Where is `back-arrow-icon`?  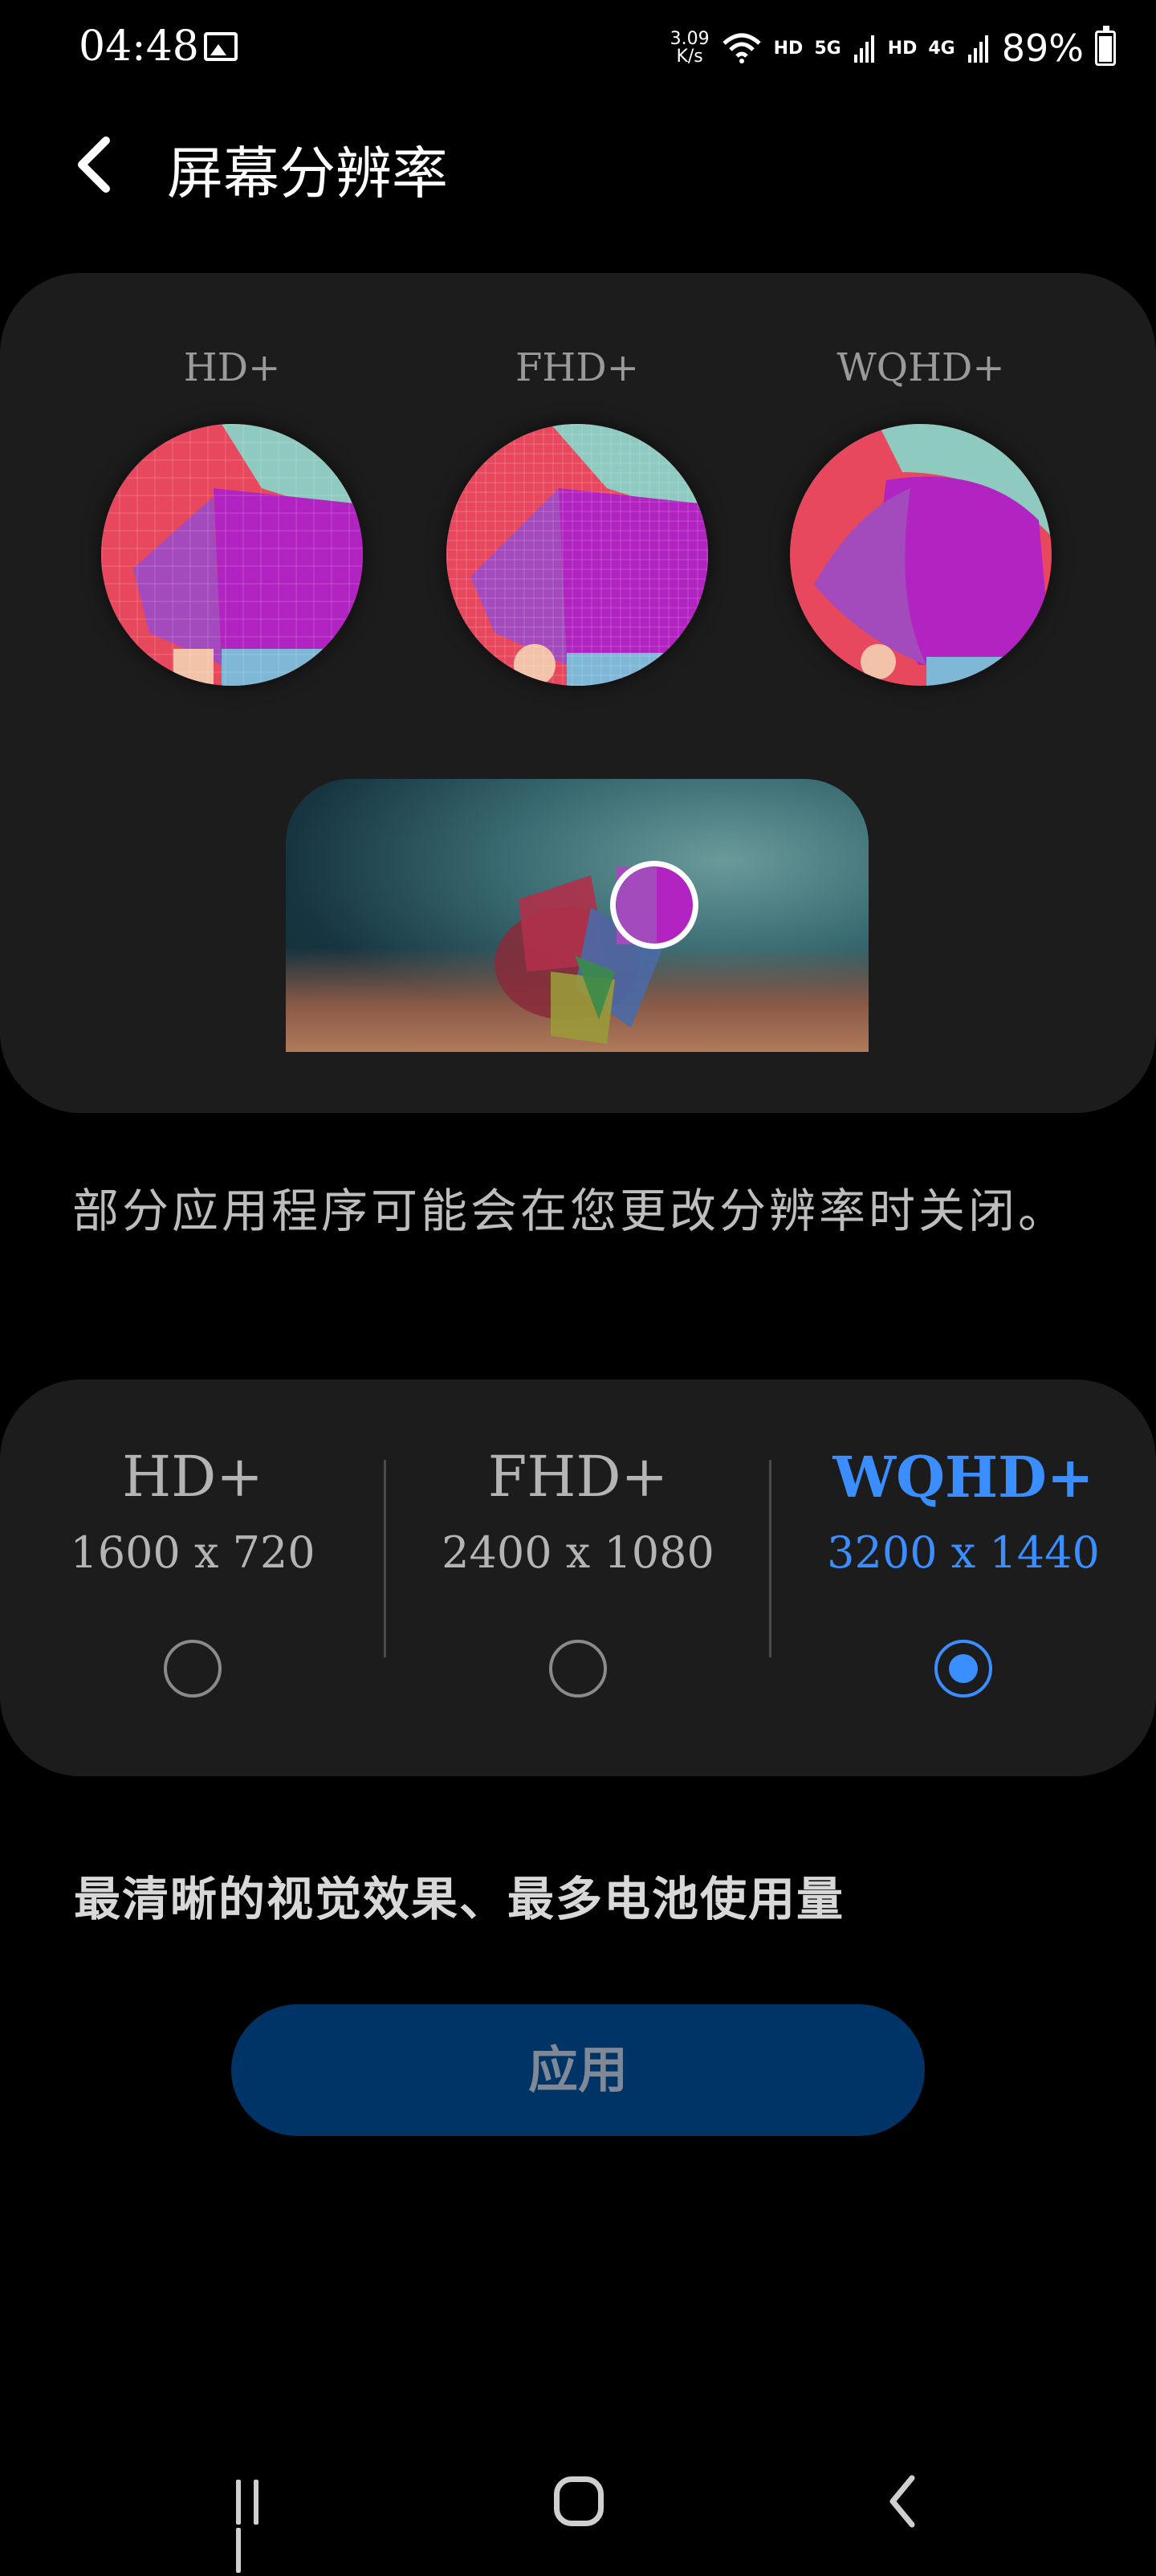 back-arrow-icon is located at coordinates (95, 164).